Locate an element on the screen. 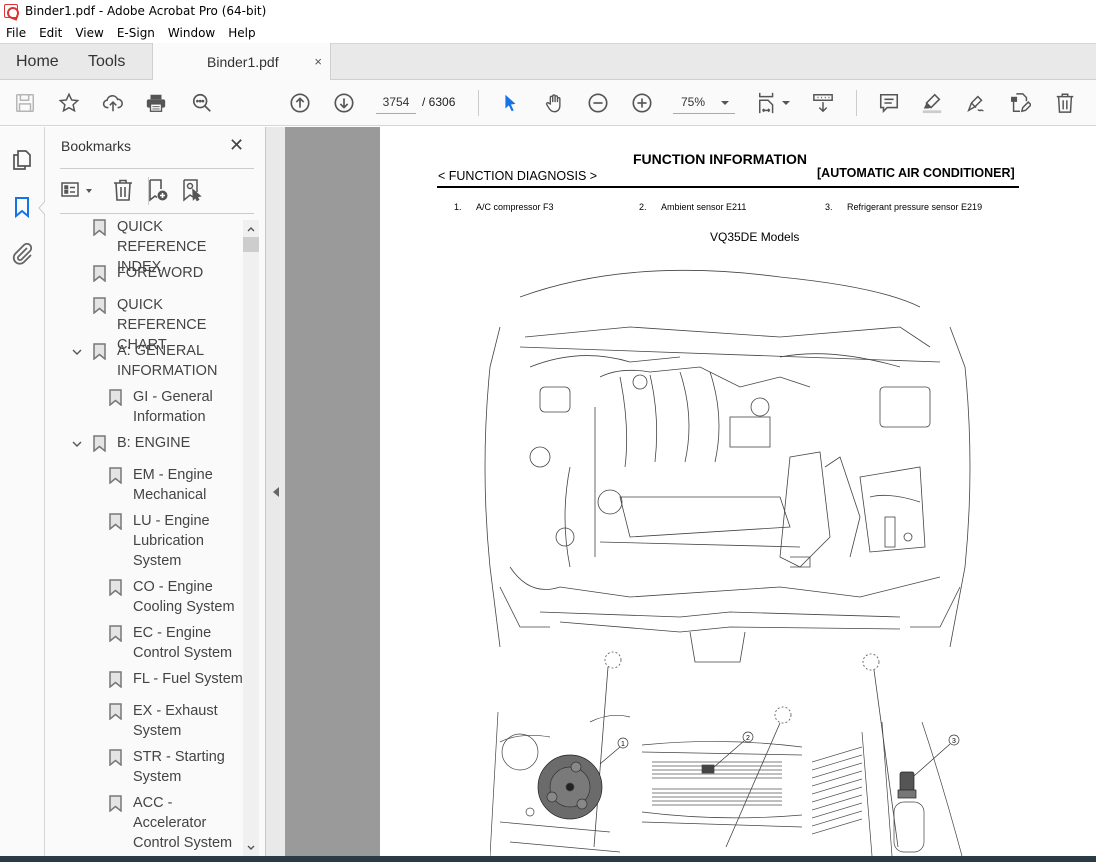  tab-home: Home is located at coordinates (37, 62).